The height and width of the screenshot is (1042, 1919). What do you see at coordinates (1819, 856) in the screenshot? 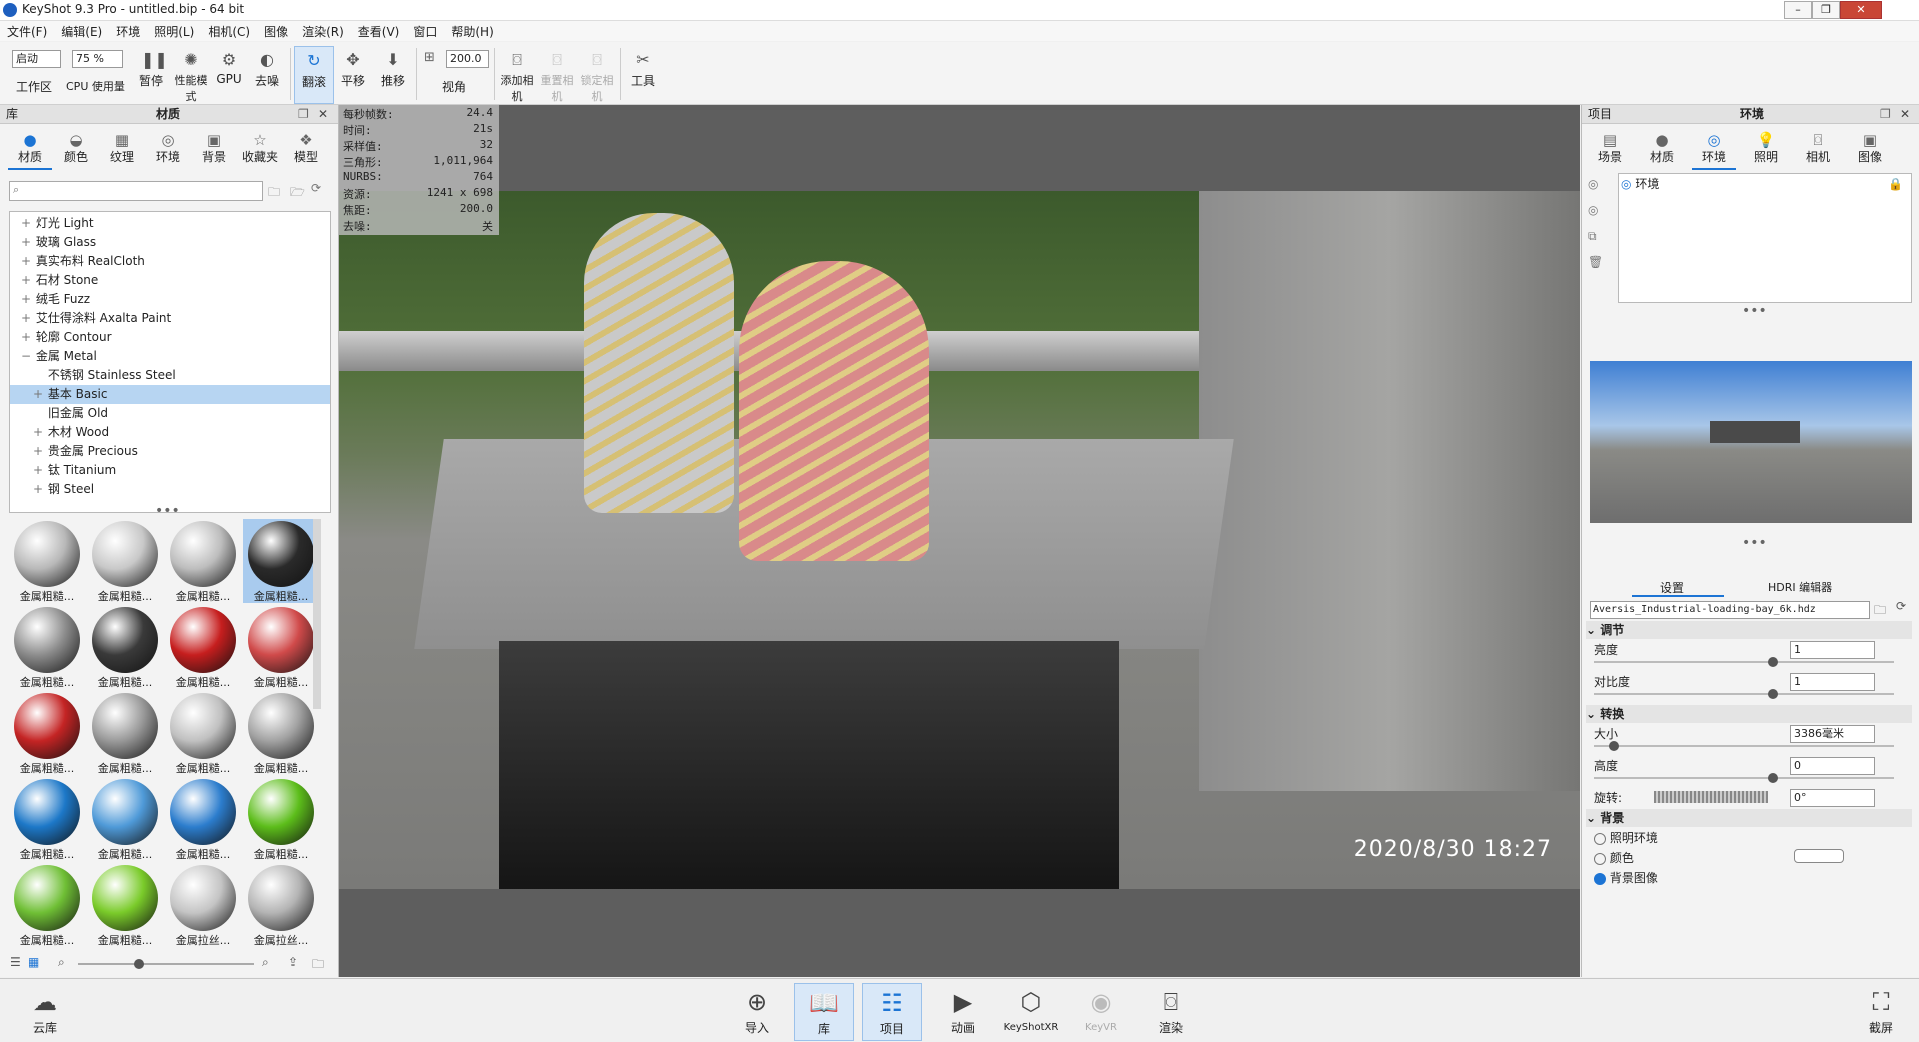
I see `bg-color-swatch` at bounding box center [1819, 856].